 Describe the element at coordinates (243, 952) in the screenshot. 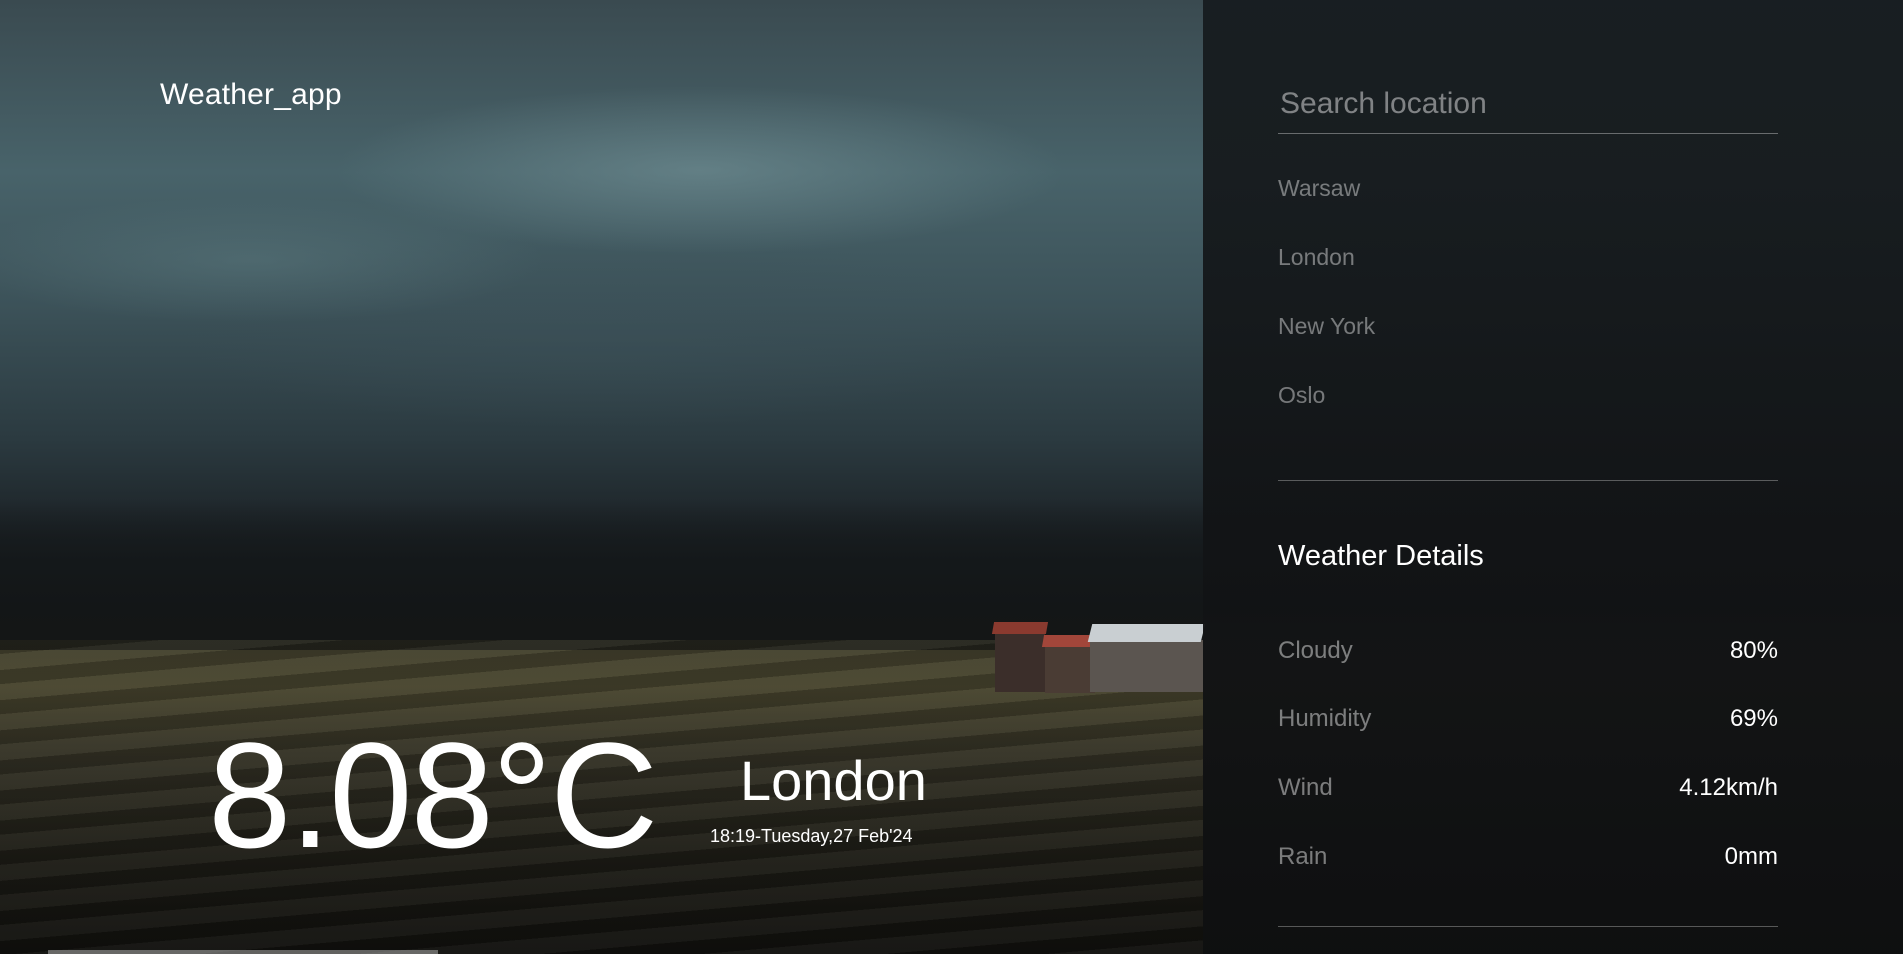

I see `horizontal-scrollbar` at that location.